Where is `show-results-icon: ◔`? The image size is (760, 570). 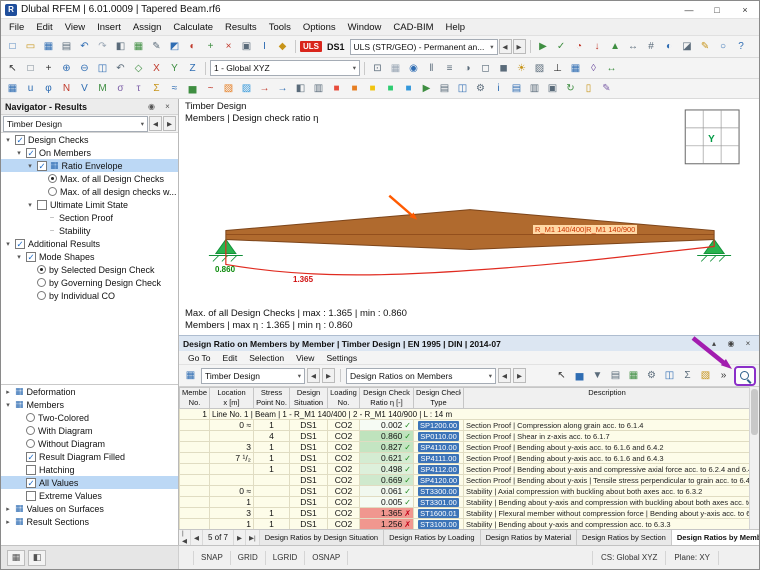
show-results-icon: ◔ is located at coordinates (579, 47).